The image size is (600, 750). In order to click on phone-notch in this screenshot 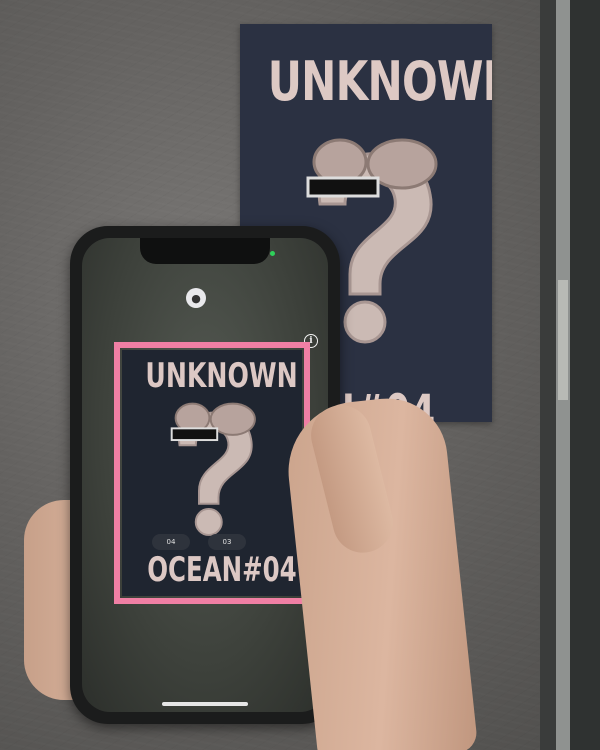, I will do `click(205, 251)`.